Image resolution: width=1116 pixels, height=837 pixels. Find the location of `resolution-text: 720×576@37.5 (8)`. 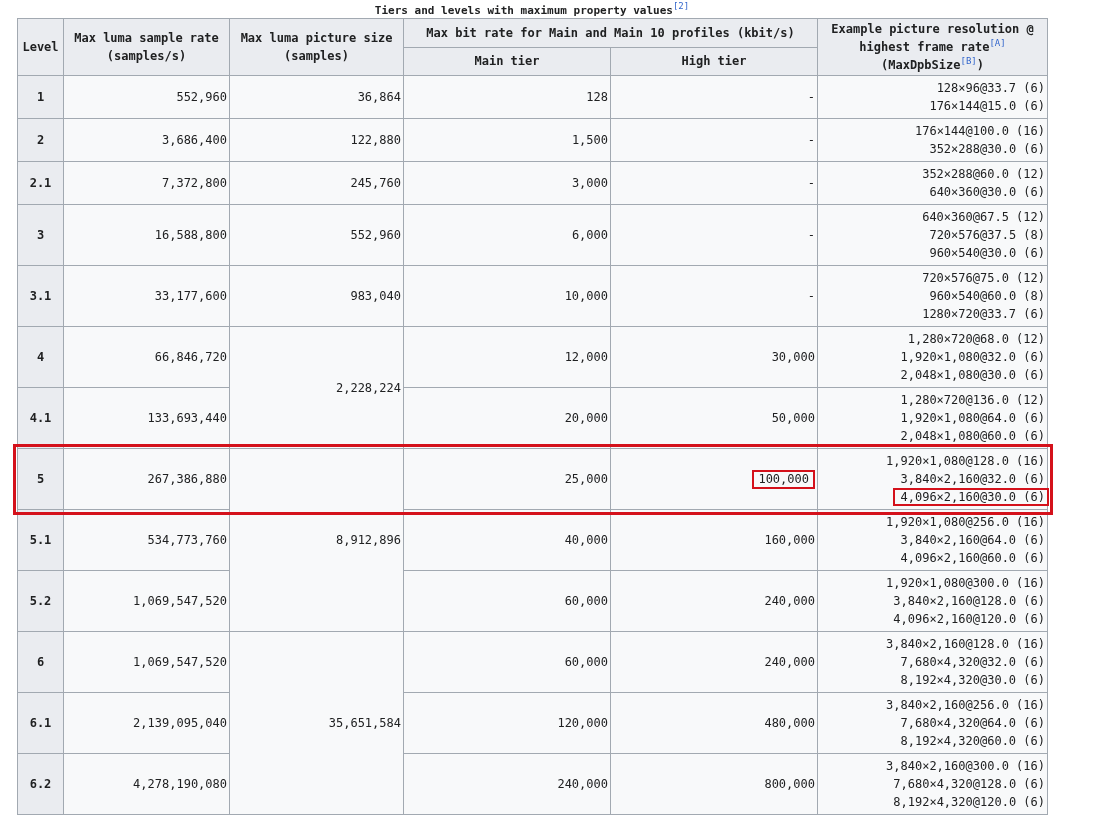

resolution-text: 720×576@37.5 (8) is located at coordinates (987, 235).